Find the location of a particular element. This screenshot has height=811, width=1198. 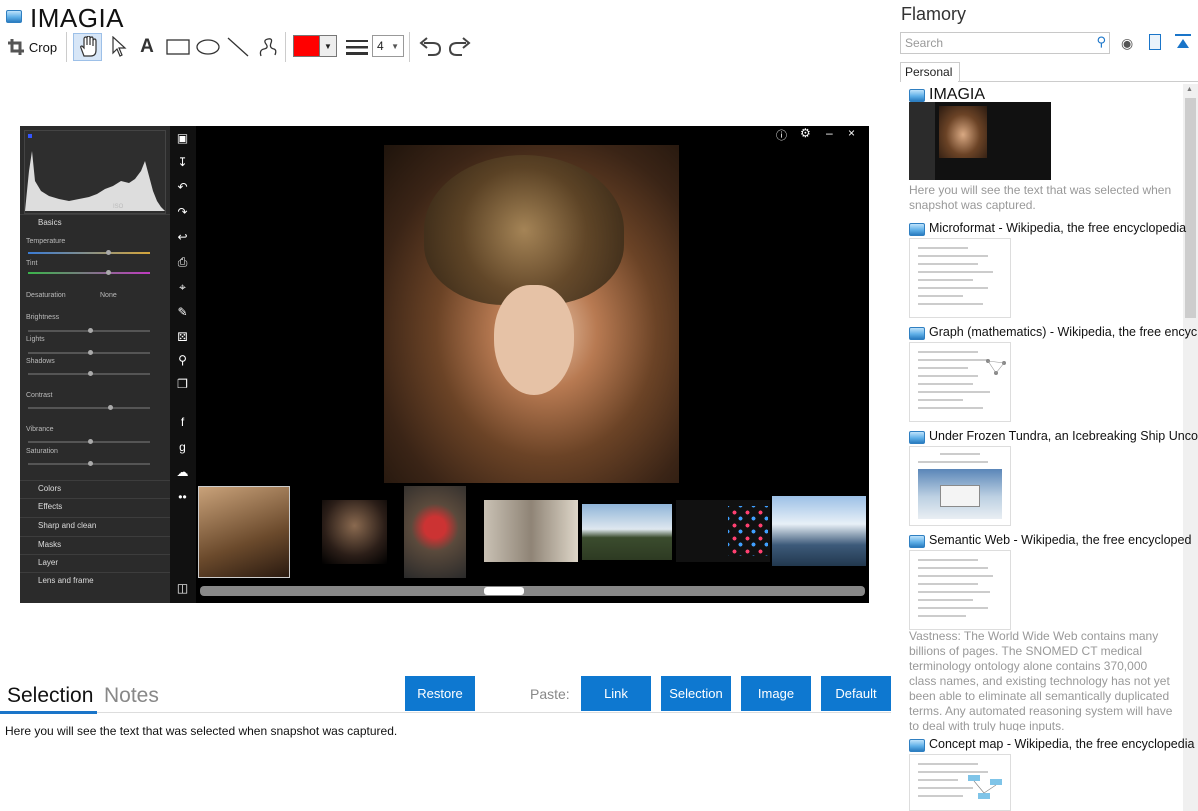

gear-icon: ⚙ is located at coordinates (805, 133).